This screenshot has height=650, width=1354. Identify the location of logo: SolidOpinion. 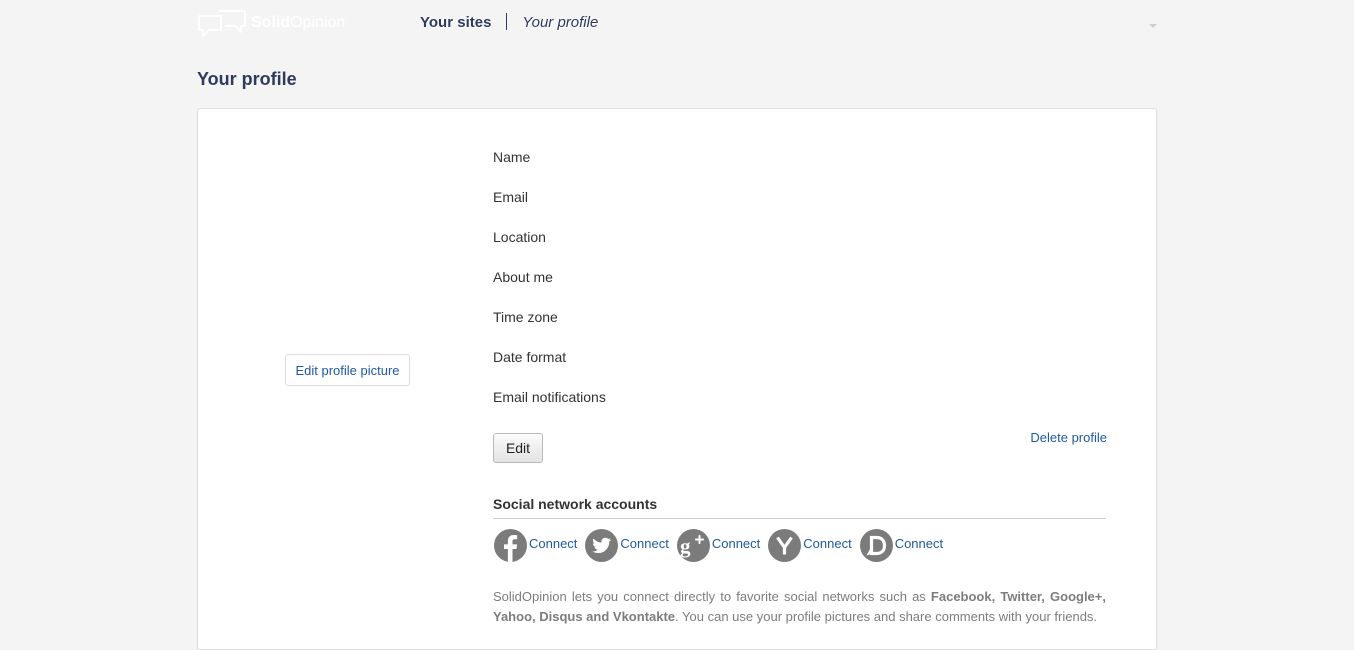
(277, 24).